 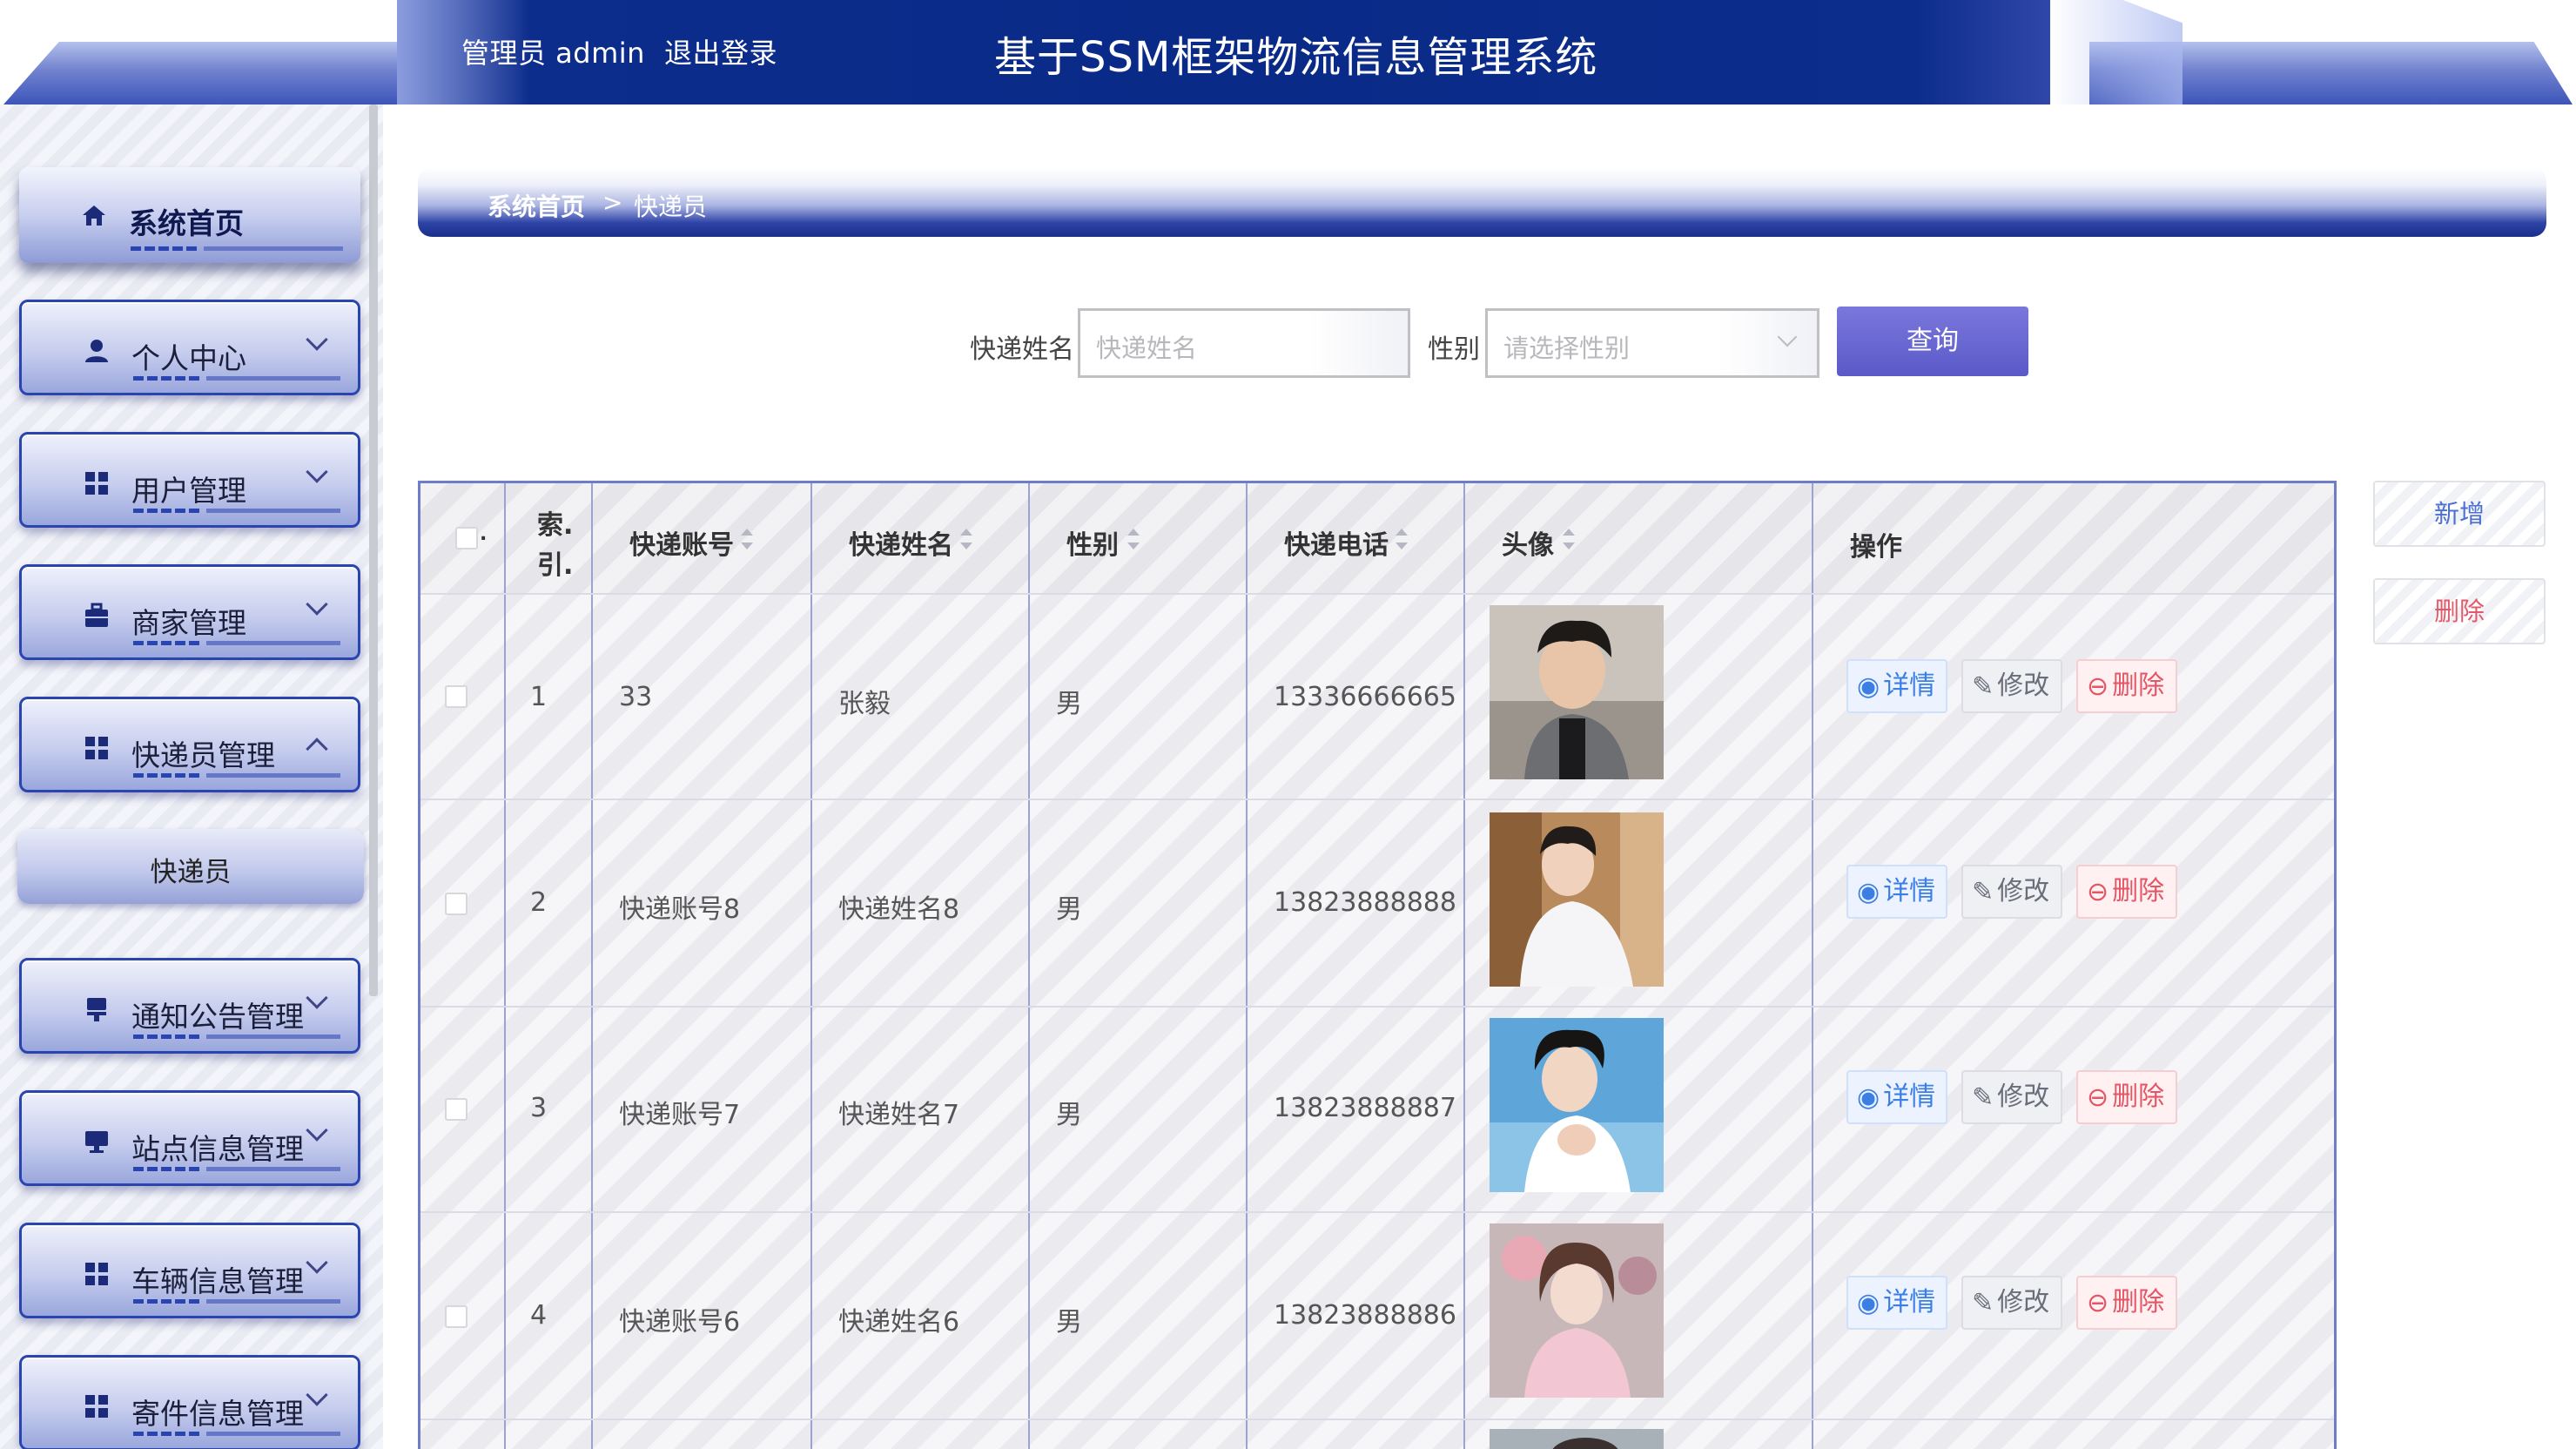 I want to click on sidebar-item-courier-management: 快递员管理, so click(x=189, y=744).